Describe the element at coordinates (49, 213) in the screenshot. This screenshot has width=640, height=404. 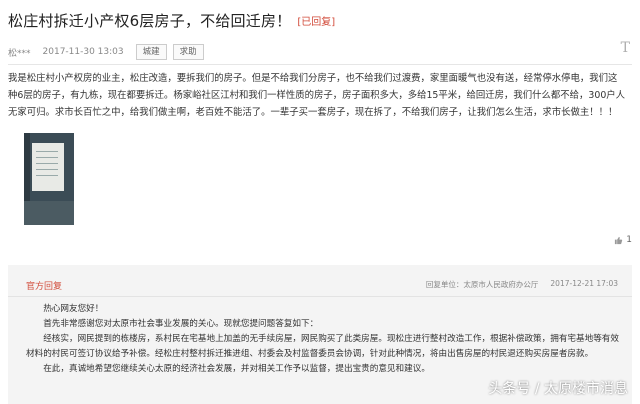
I see `photo-ground` at that location.